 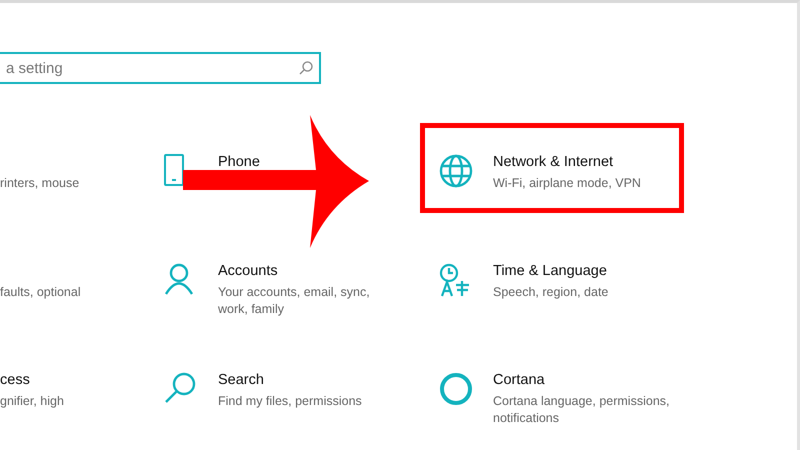 I want to click on phone-icon, so click(x=174, y=170).